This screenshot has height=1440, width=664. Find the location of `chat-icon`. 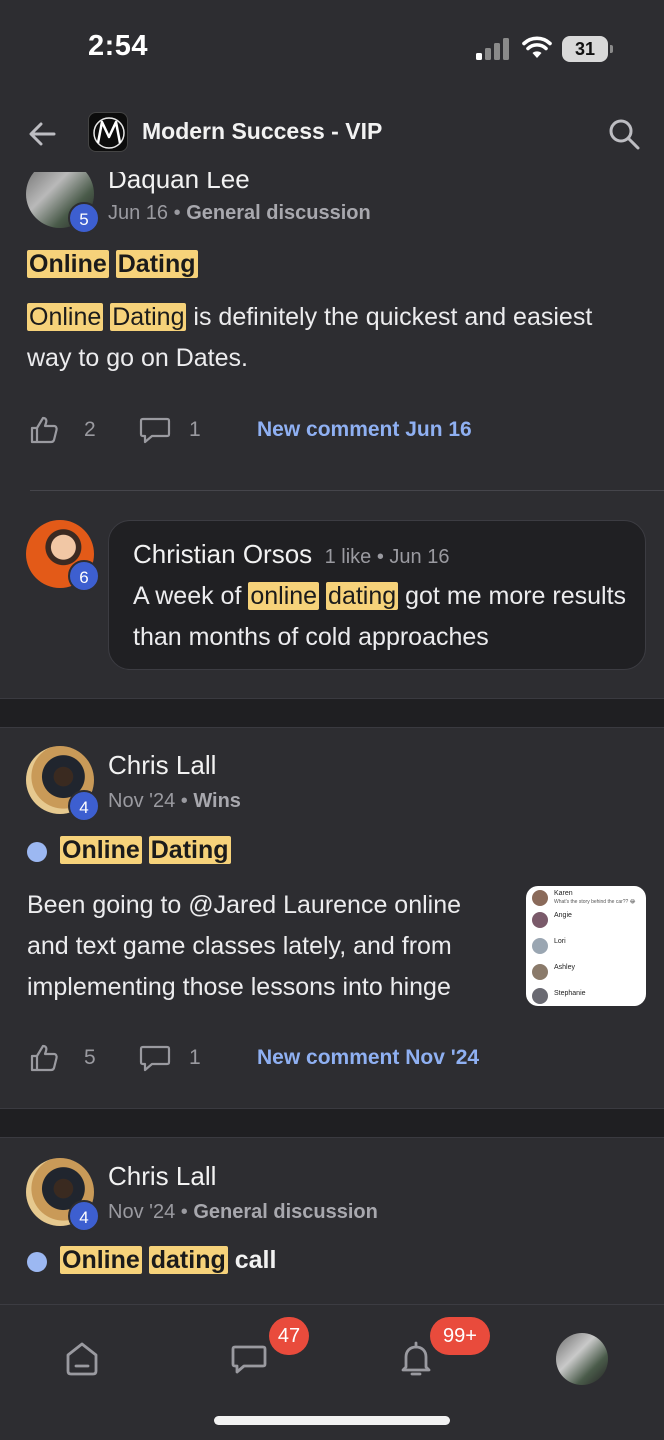

chat-icon is located at coordinates (249, 1359).